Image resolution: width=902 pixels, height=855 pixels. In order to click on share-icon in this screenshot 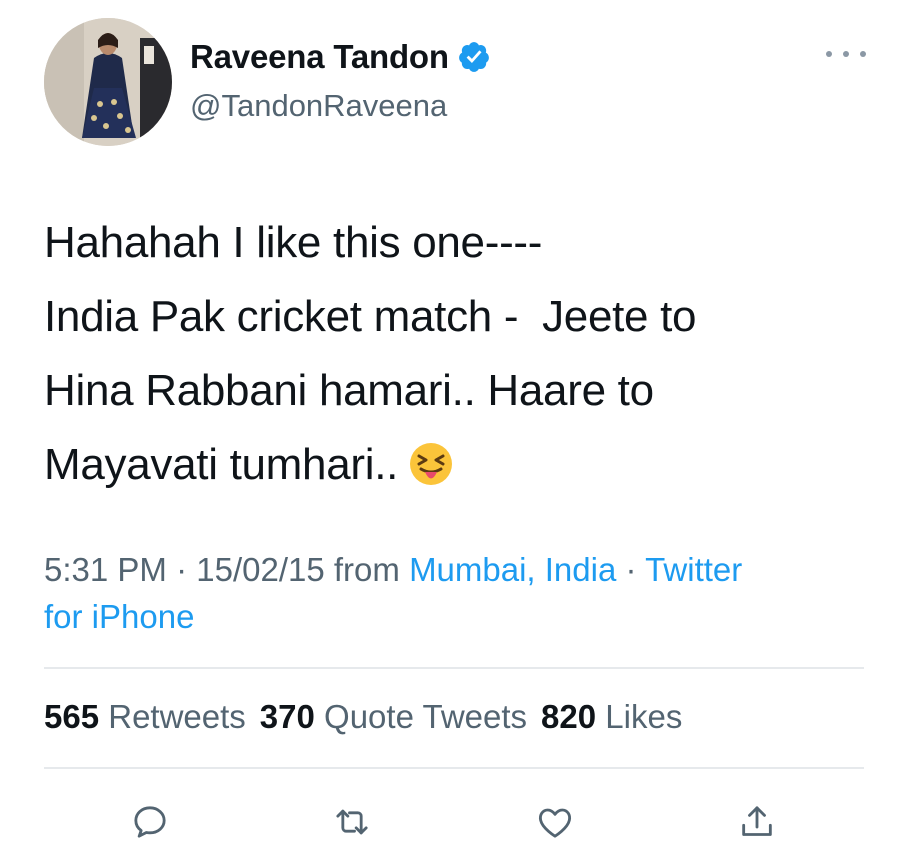, I will do `click(757, 822)`.